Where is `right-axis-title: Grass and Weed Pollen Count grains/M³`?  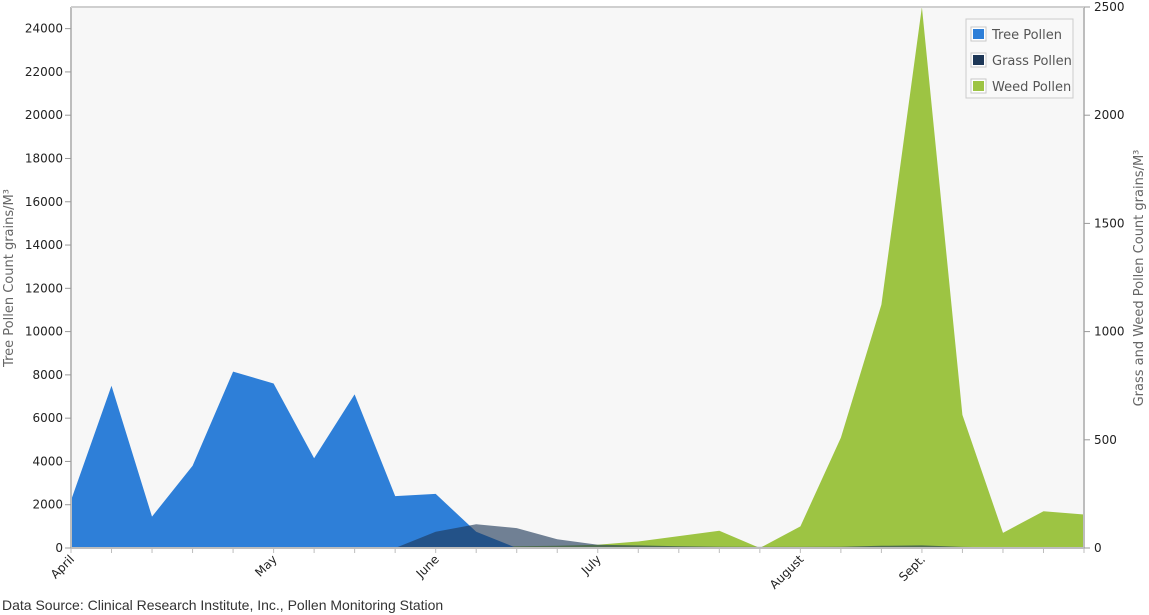
right-axis-title: Grass and Weed Pollen Count grains/M³ is located at coordinates (1139, 278).